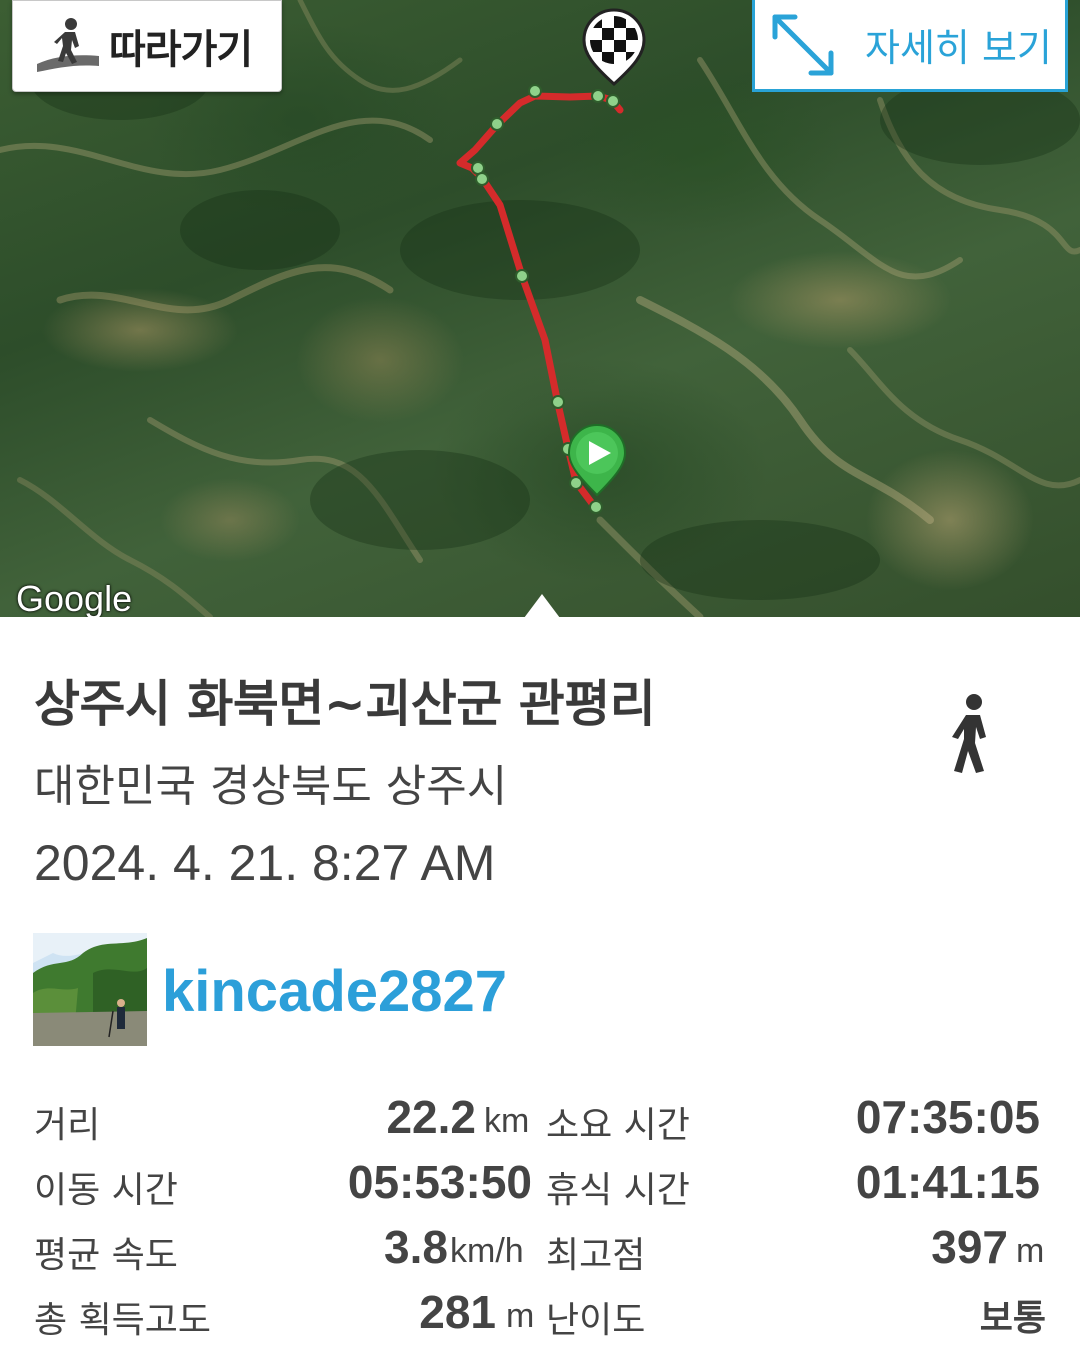  What do you see at coordinates (596, 1320) in the screenshot?
I see `difficulty-label: 난이도` at bounding box center [596, 1320].